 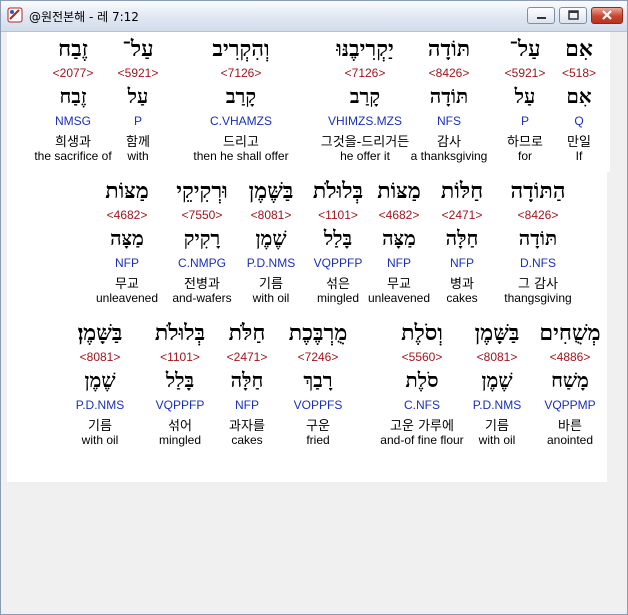 I want to click on word-column: בַּשֶּׁמֶן <8081> שֶׁמֶן P.D.NMS 기름 with oil, so click(x=271, y=244).